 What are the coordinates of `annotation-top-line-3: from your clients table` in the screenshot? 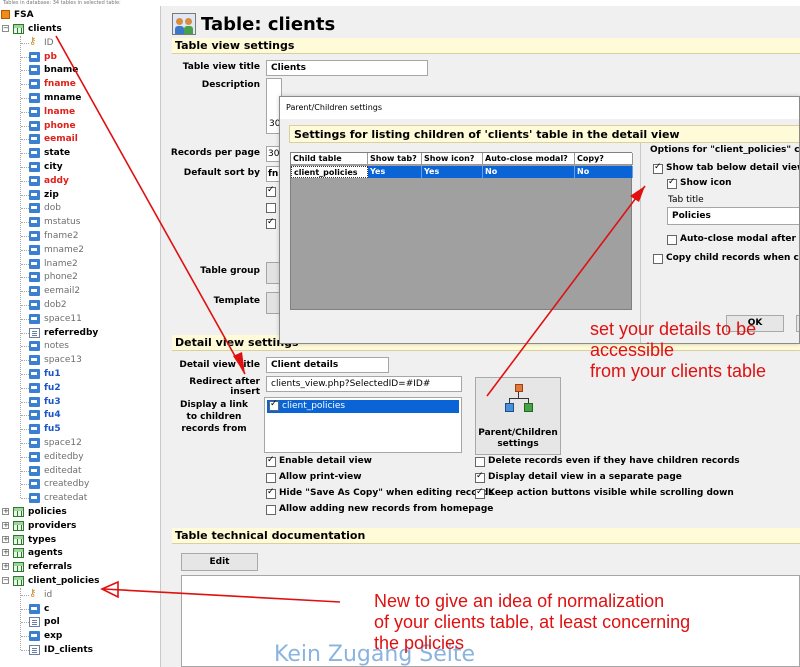 It's located at (678, 371).